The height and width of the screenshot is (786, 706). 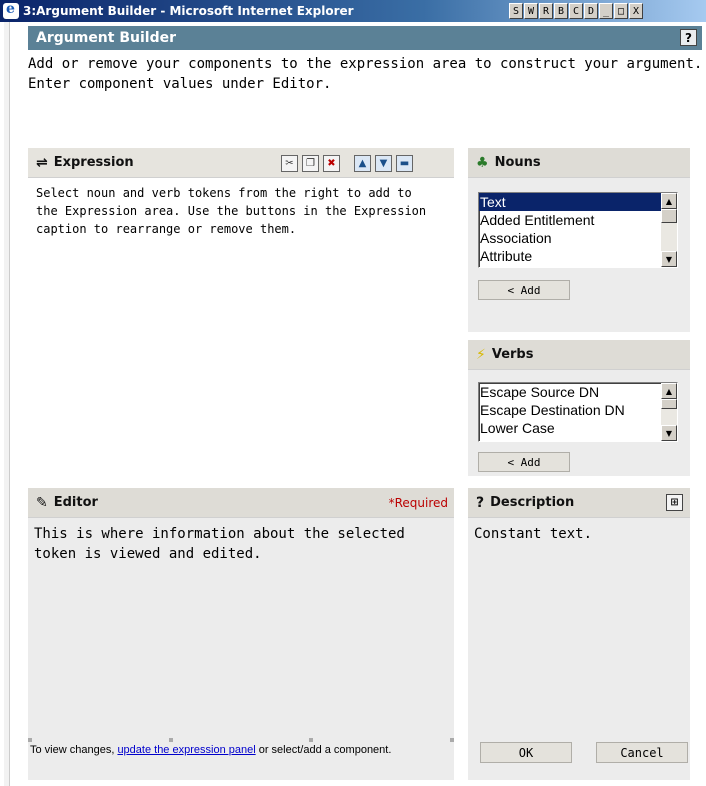 What do you see at coordinates (42, 162) in the screenshot?
I see `expression-icon: ⇌` at bounding box center [42, 162].